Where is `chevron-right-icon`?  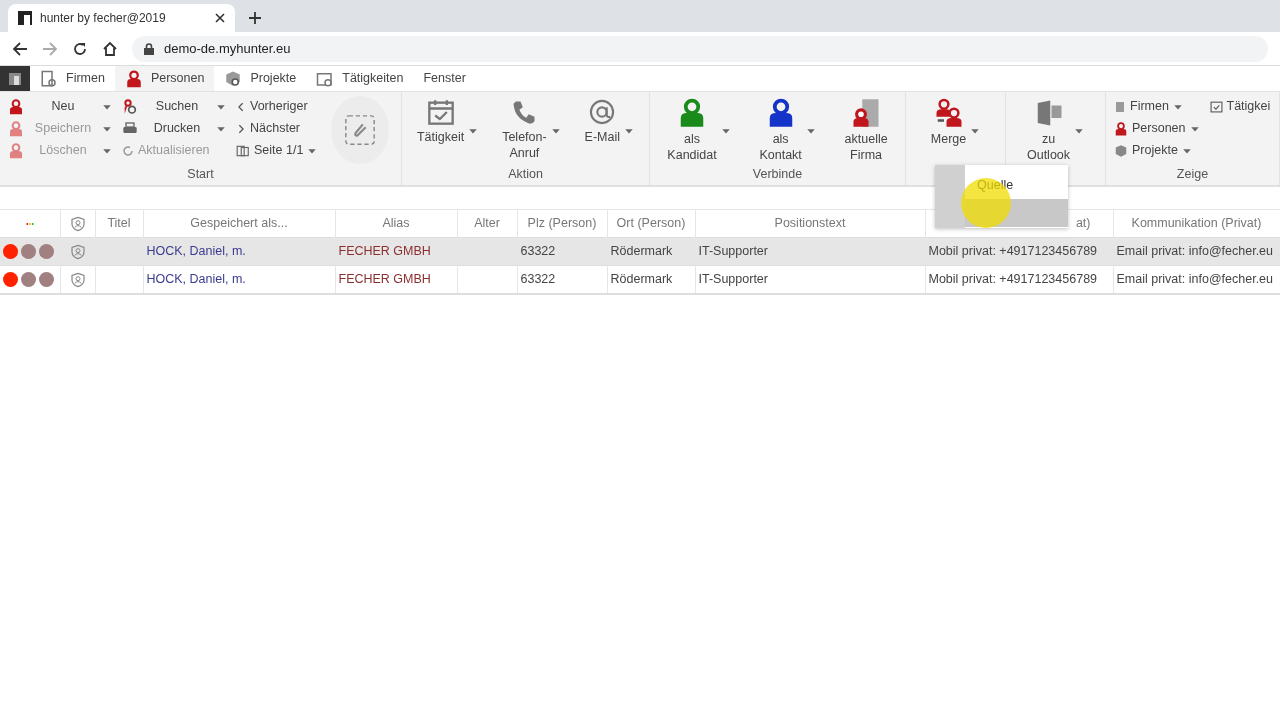 chevron-right-icon is located at coordinates (241, 128).